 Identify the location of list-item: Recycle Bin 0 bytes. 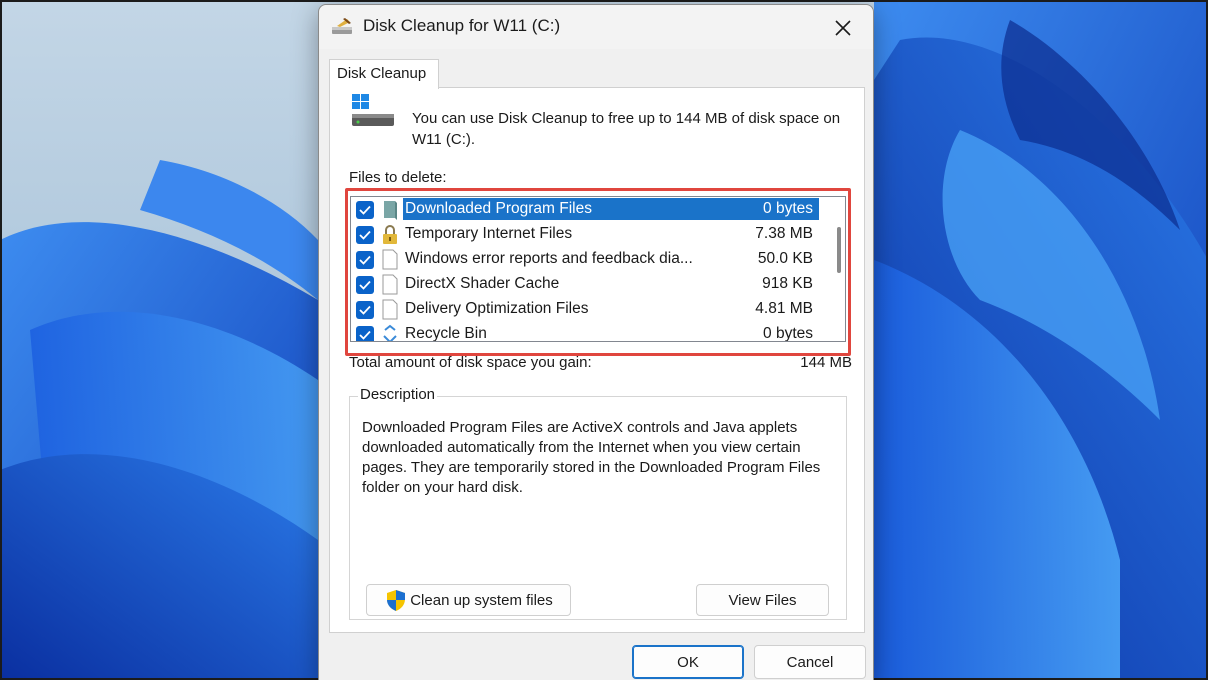
(598, 332).